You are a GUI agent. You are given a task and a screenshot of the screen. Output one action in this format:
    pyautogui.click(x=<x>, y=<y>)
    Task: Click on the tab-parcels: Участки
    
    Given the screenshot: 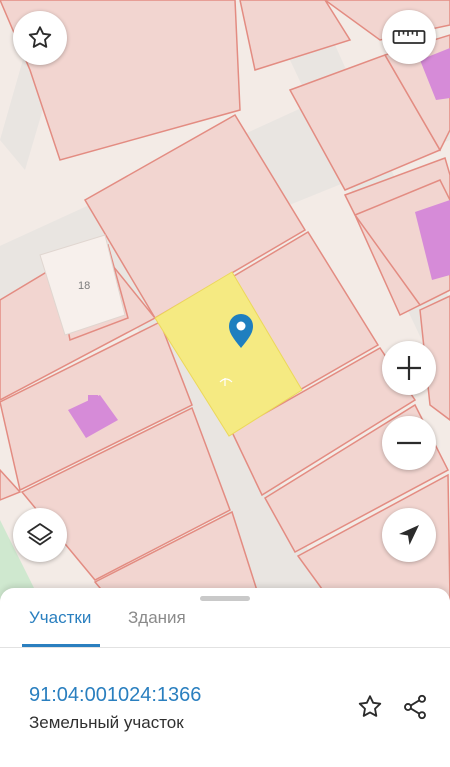 What is the action you would take?
    pyautogui.click(x=60, y=618)
    